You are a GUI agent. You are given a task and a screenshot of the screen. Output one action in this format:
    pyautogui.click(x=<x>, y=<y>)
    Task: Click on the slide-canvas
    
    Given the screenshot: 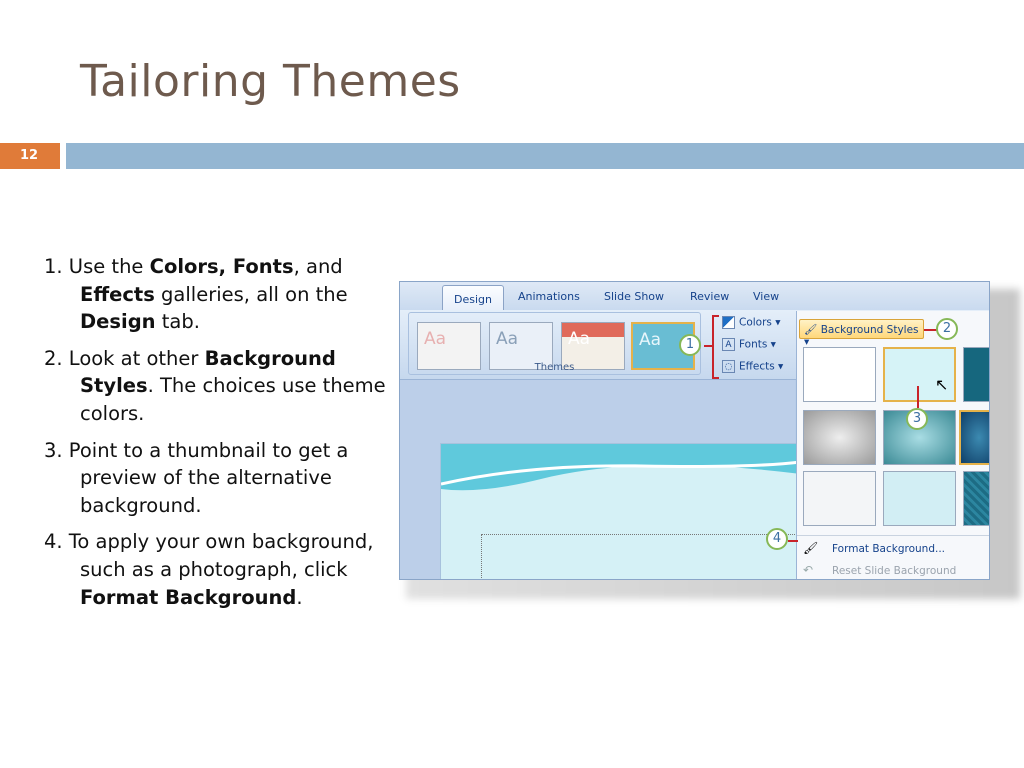 What is the action you would take?
    pyautogui.click(x=600, y=479)
    